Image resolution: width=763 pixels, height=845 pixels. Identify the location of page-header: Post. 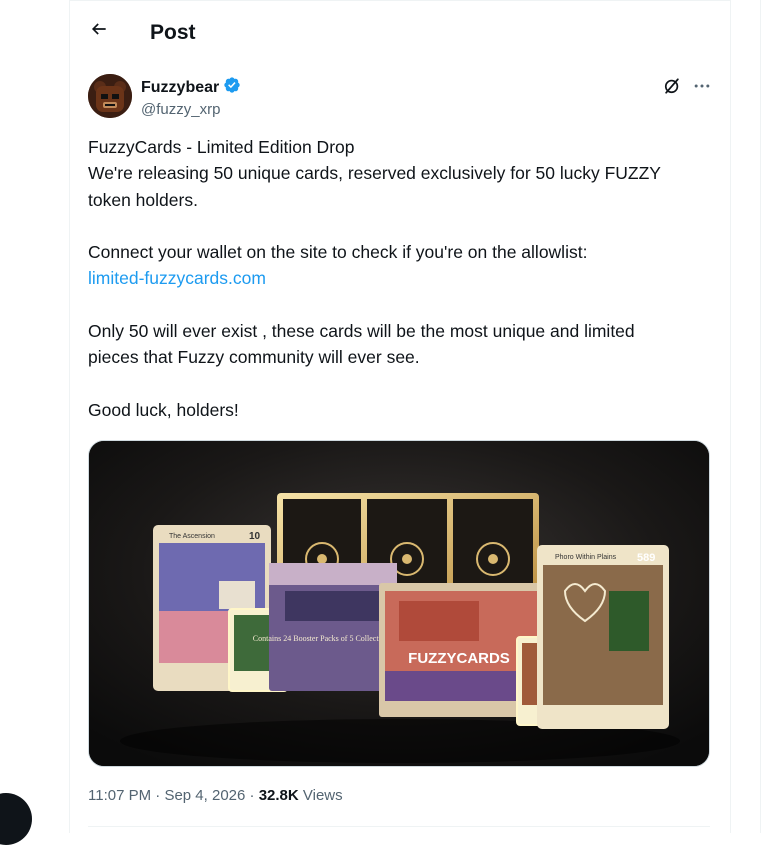
(400, 33).